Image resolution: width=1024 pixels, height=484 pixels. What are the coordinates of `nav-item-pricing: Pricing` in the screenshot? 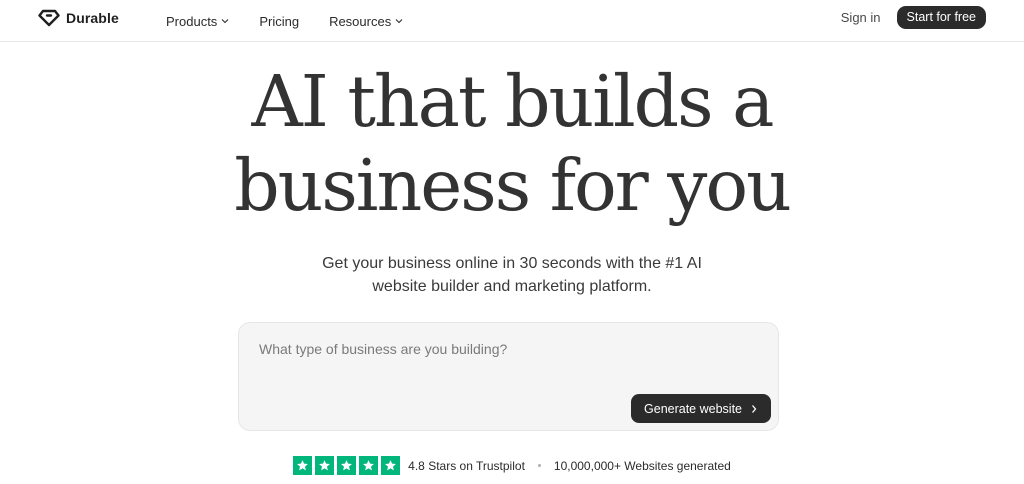 It's located at (279, 21).